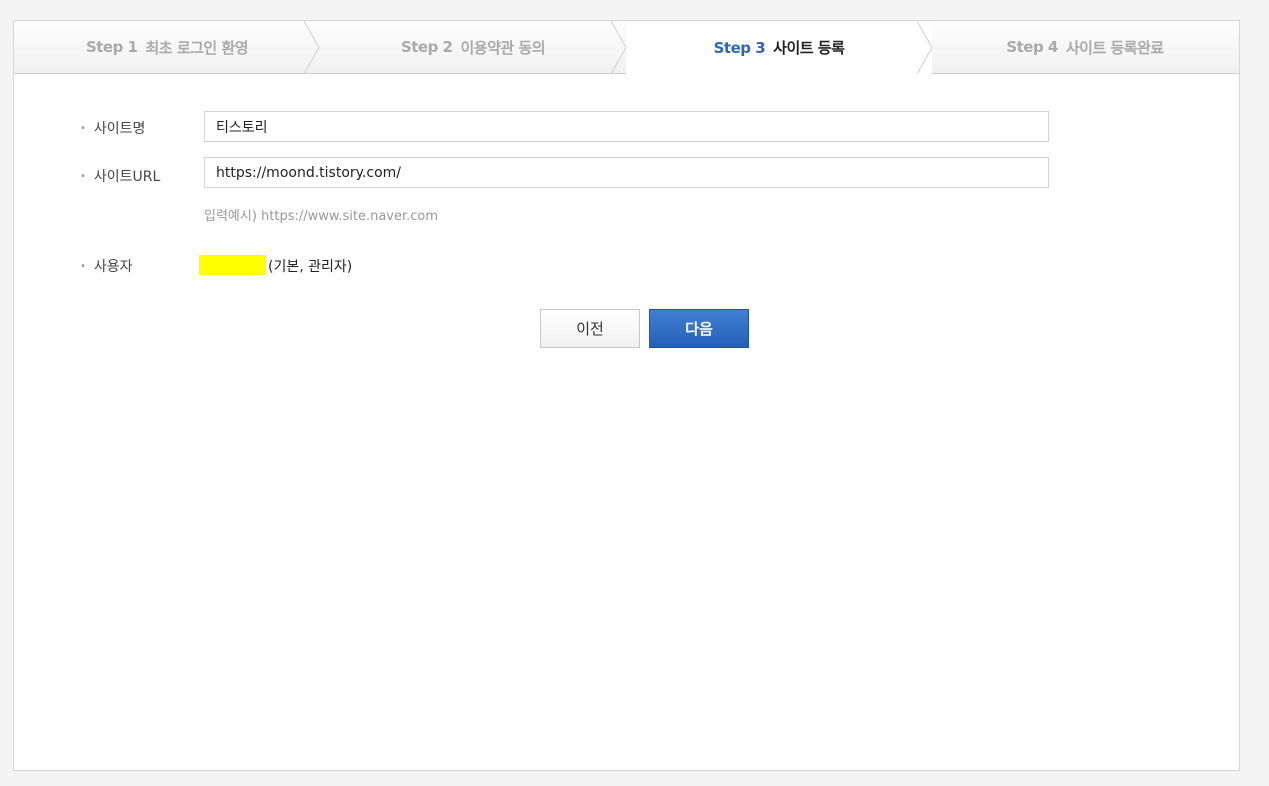 The width and height of the screenshot is (1269, 786). Describe the element at coordinates (590, 328) in the screenshot. I see `prev-button: 이전` at that location.